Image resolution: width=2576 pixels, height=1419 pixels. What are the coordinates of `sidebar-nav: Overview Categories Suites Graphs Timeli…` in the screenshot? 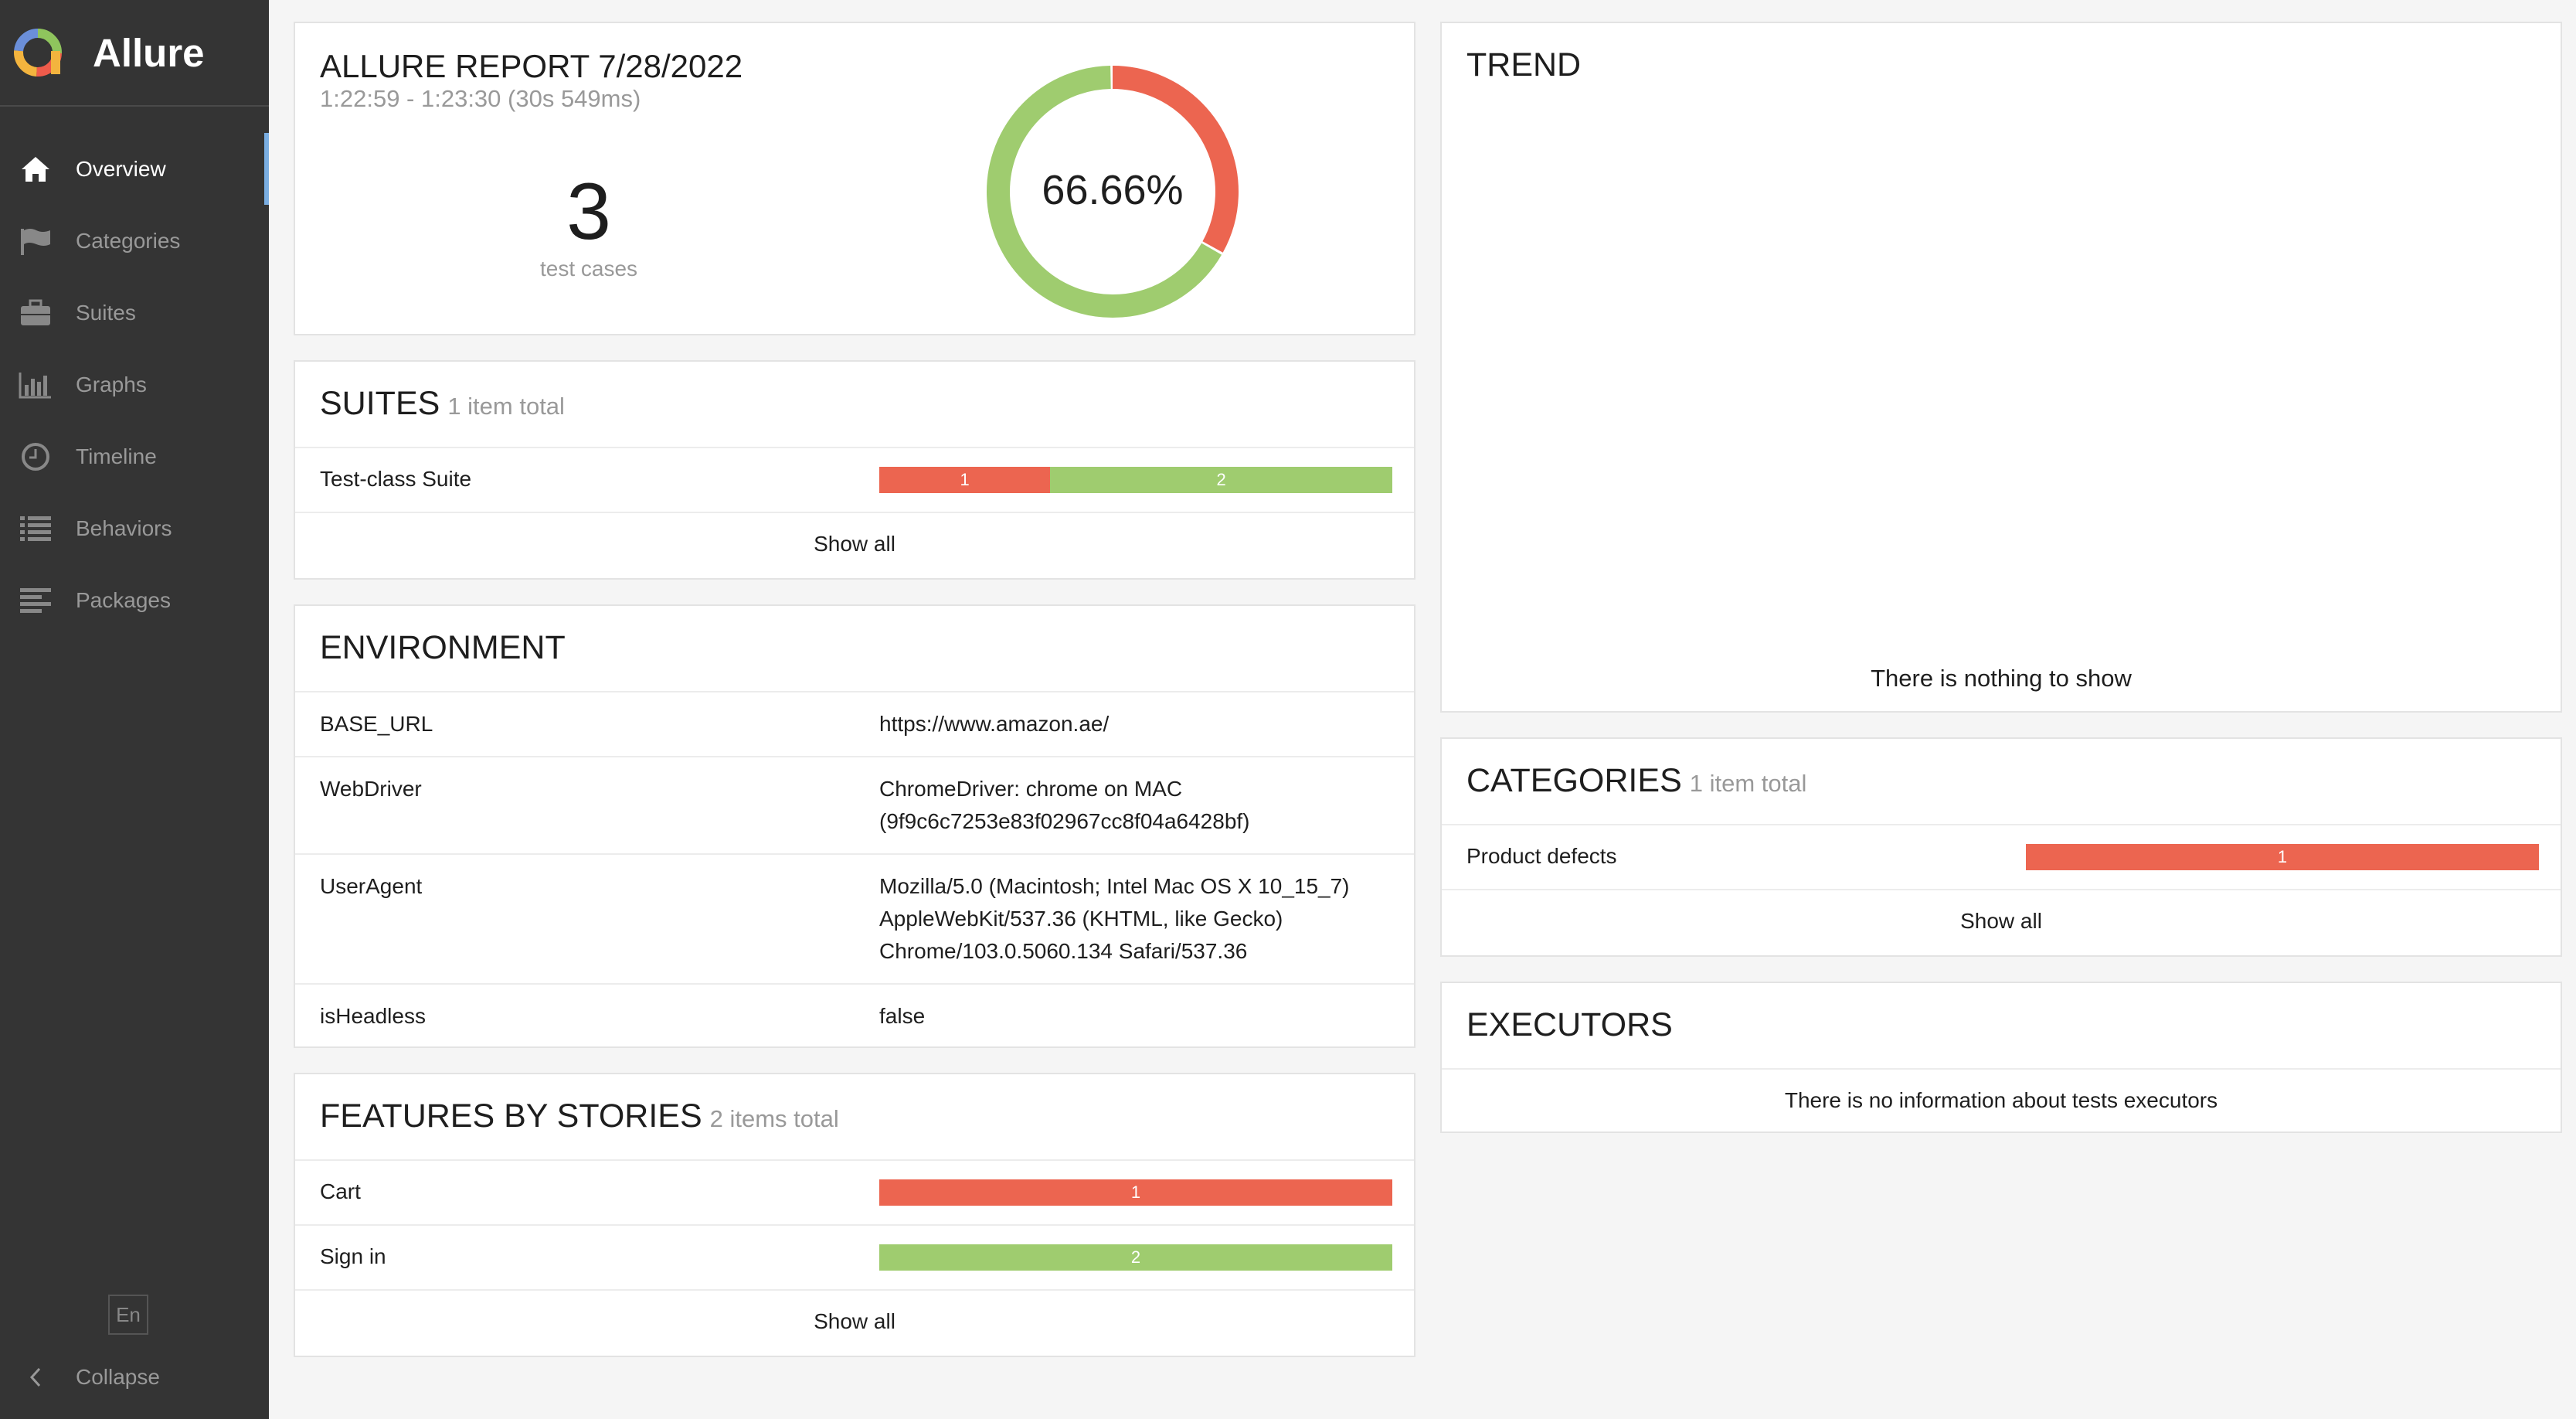 It's located at (134, 384).